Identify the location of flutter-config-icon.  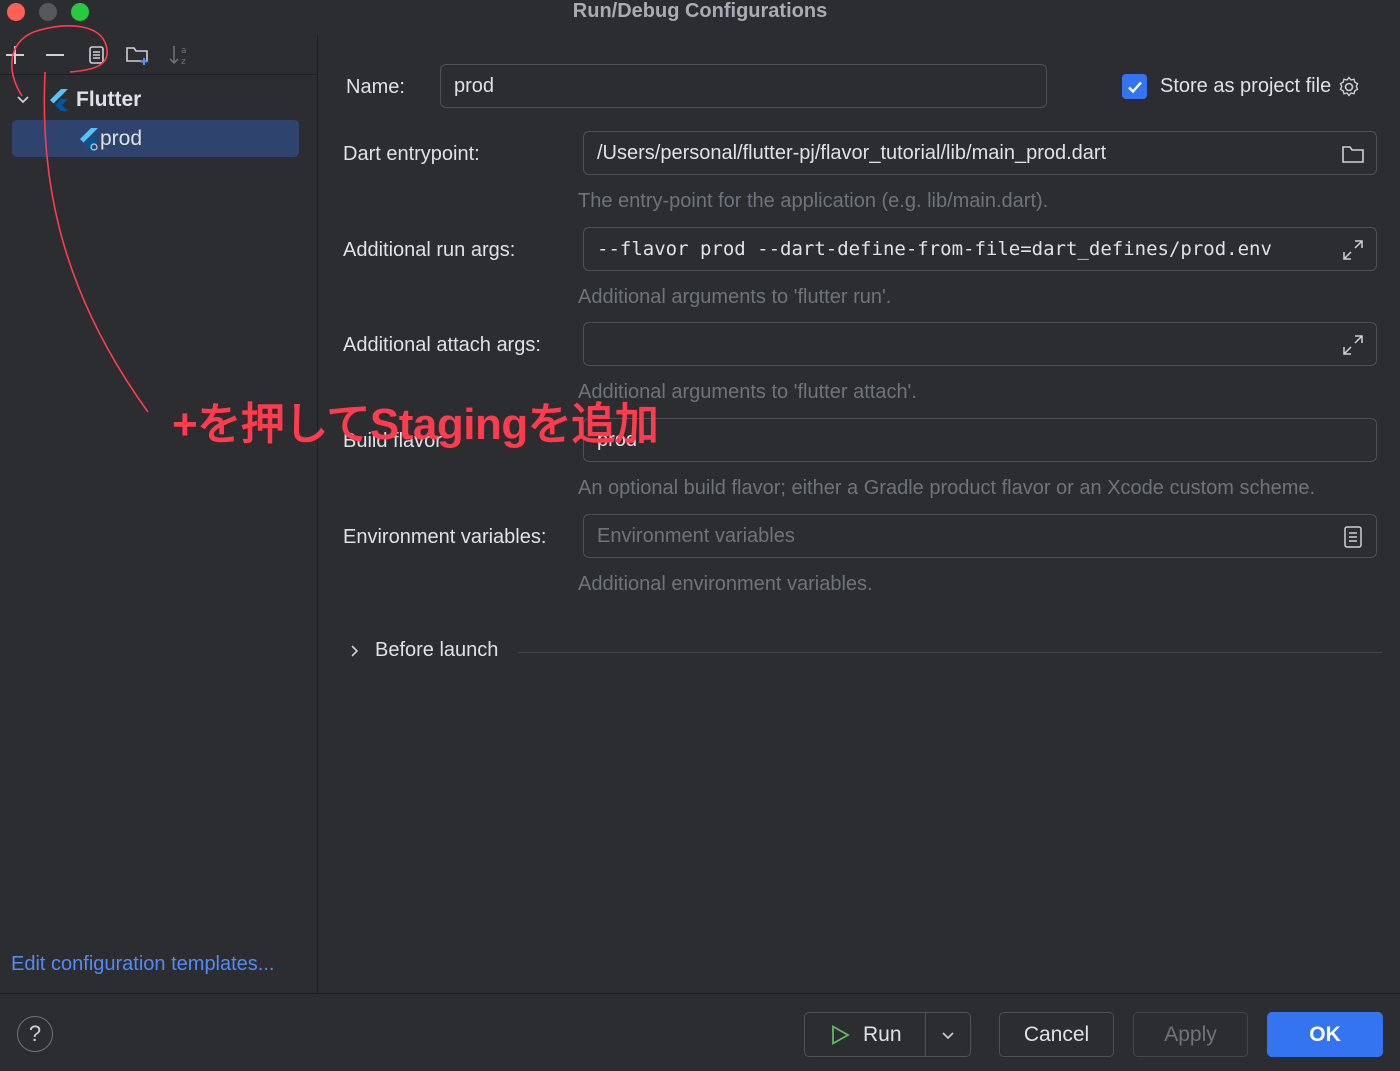
(89, 139).